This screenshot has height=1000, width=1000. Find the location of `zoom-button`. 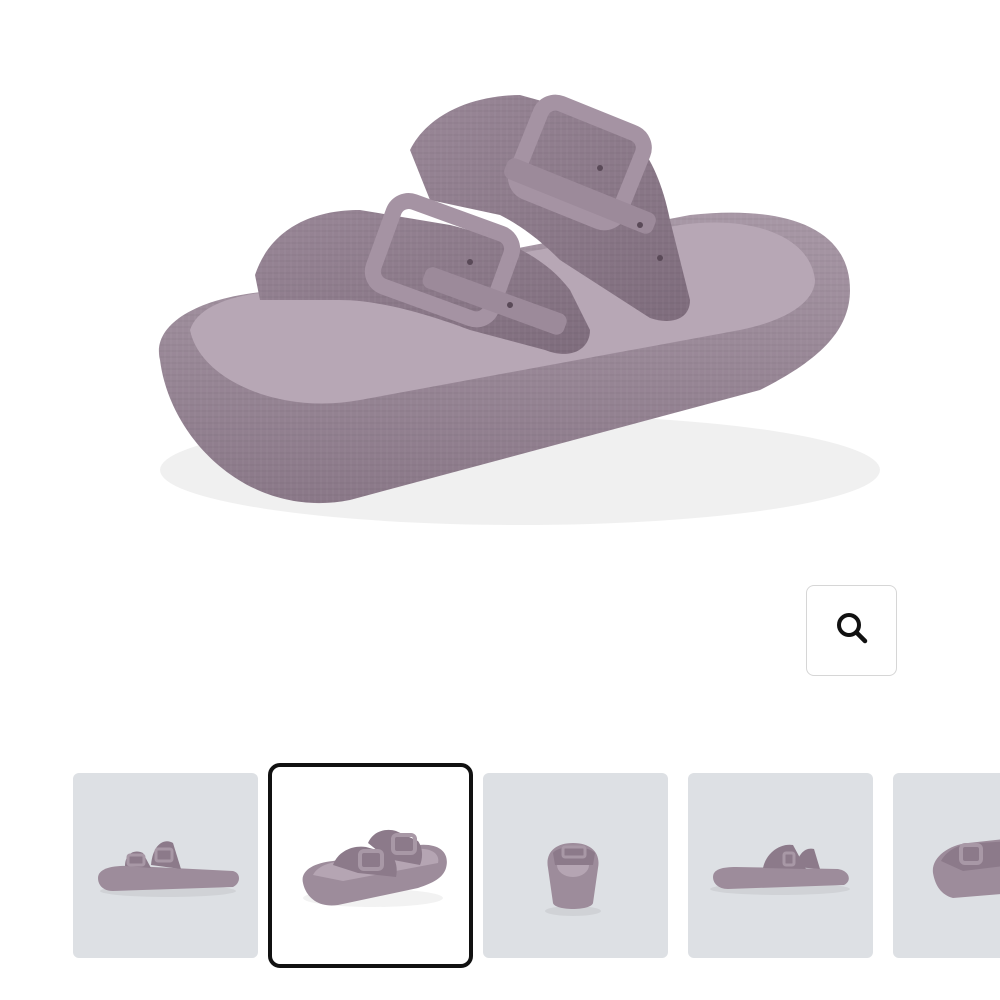

zoom-button is located at coordinates (851, 630).